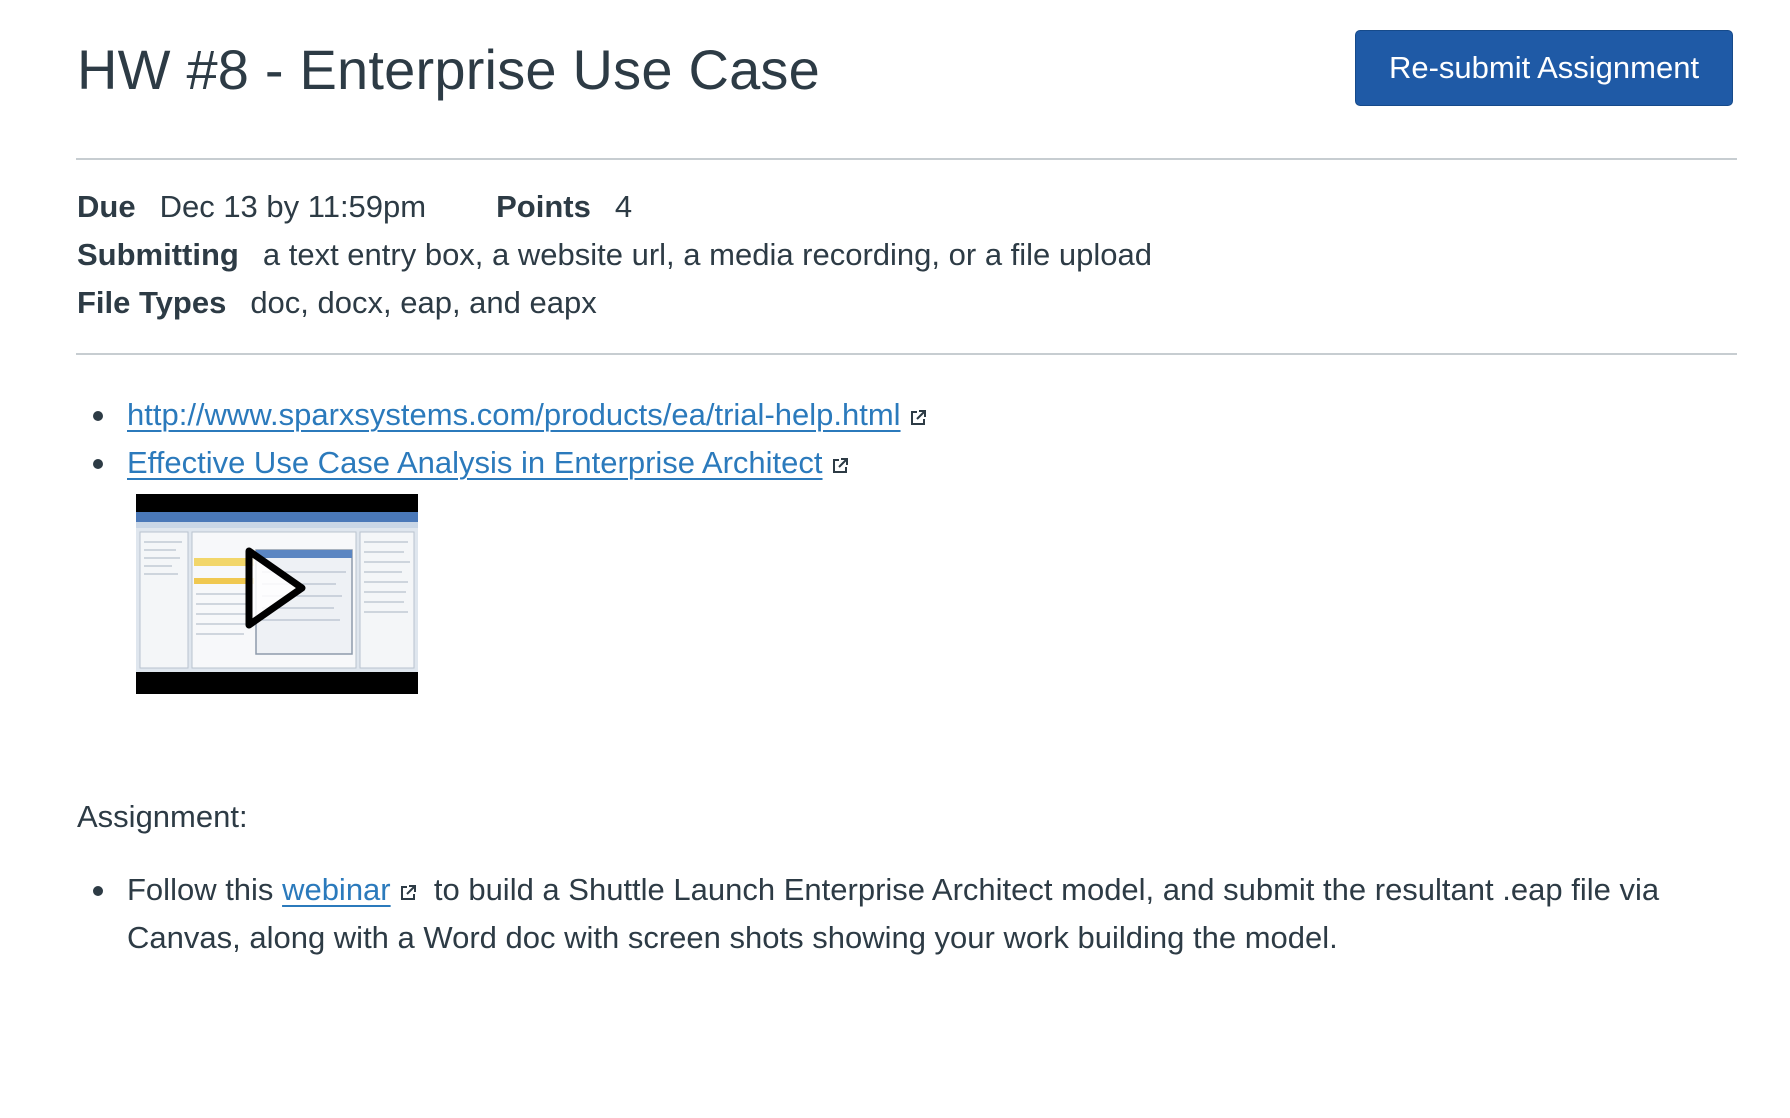 The image size is (1790, 1118). Describe the element at coordinates (906, 159) in the screenshot. I see `header-divider` at that location.